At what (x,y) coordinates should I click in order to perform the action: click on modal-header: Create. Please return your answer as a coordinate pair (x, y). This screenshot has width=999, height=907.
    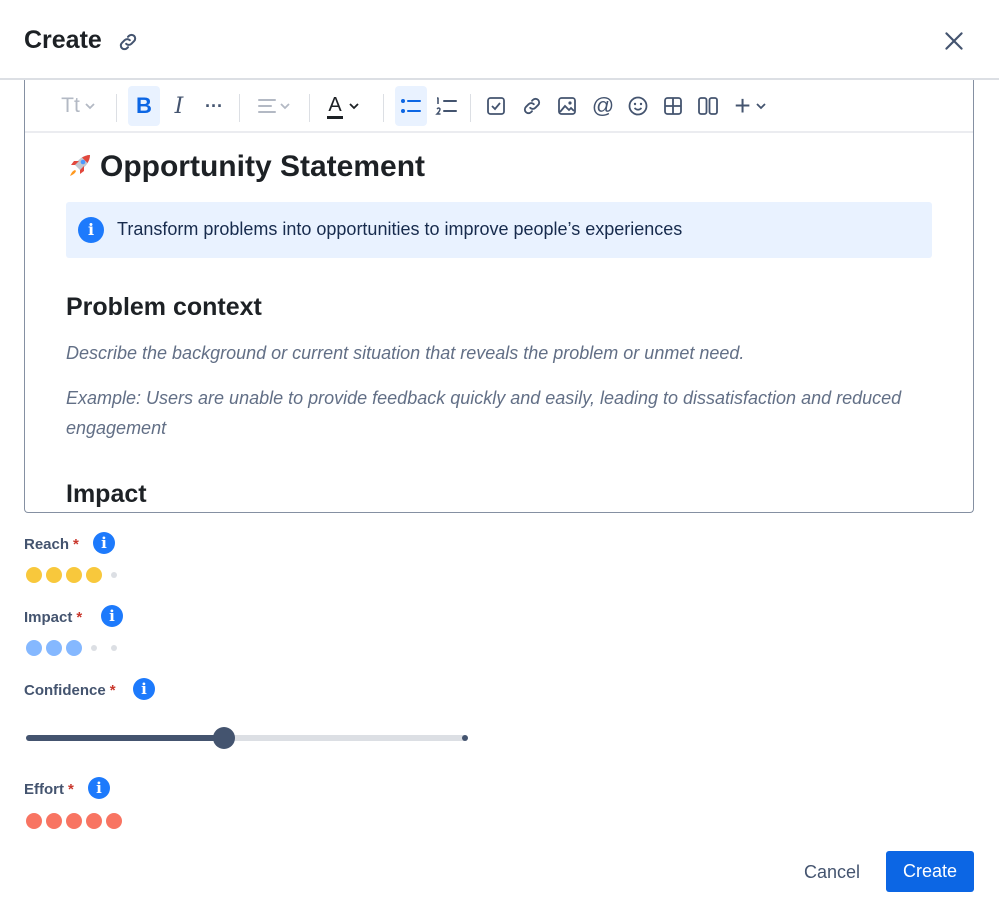
    Looking at the image, I should click on (499, 40).